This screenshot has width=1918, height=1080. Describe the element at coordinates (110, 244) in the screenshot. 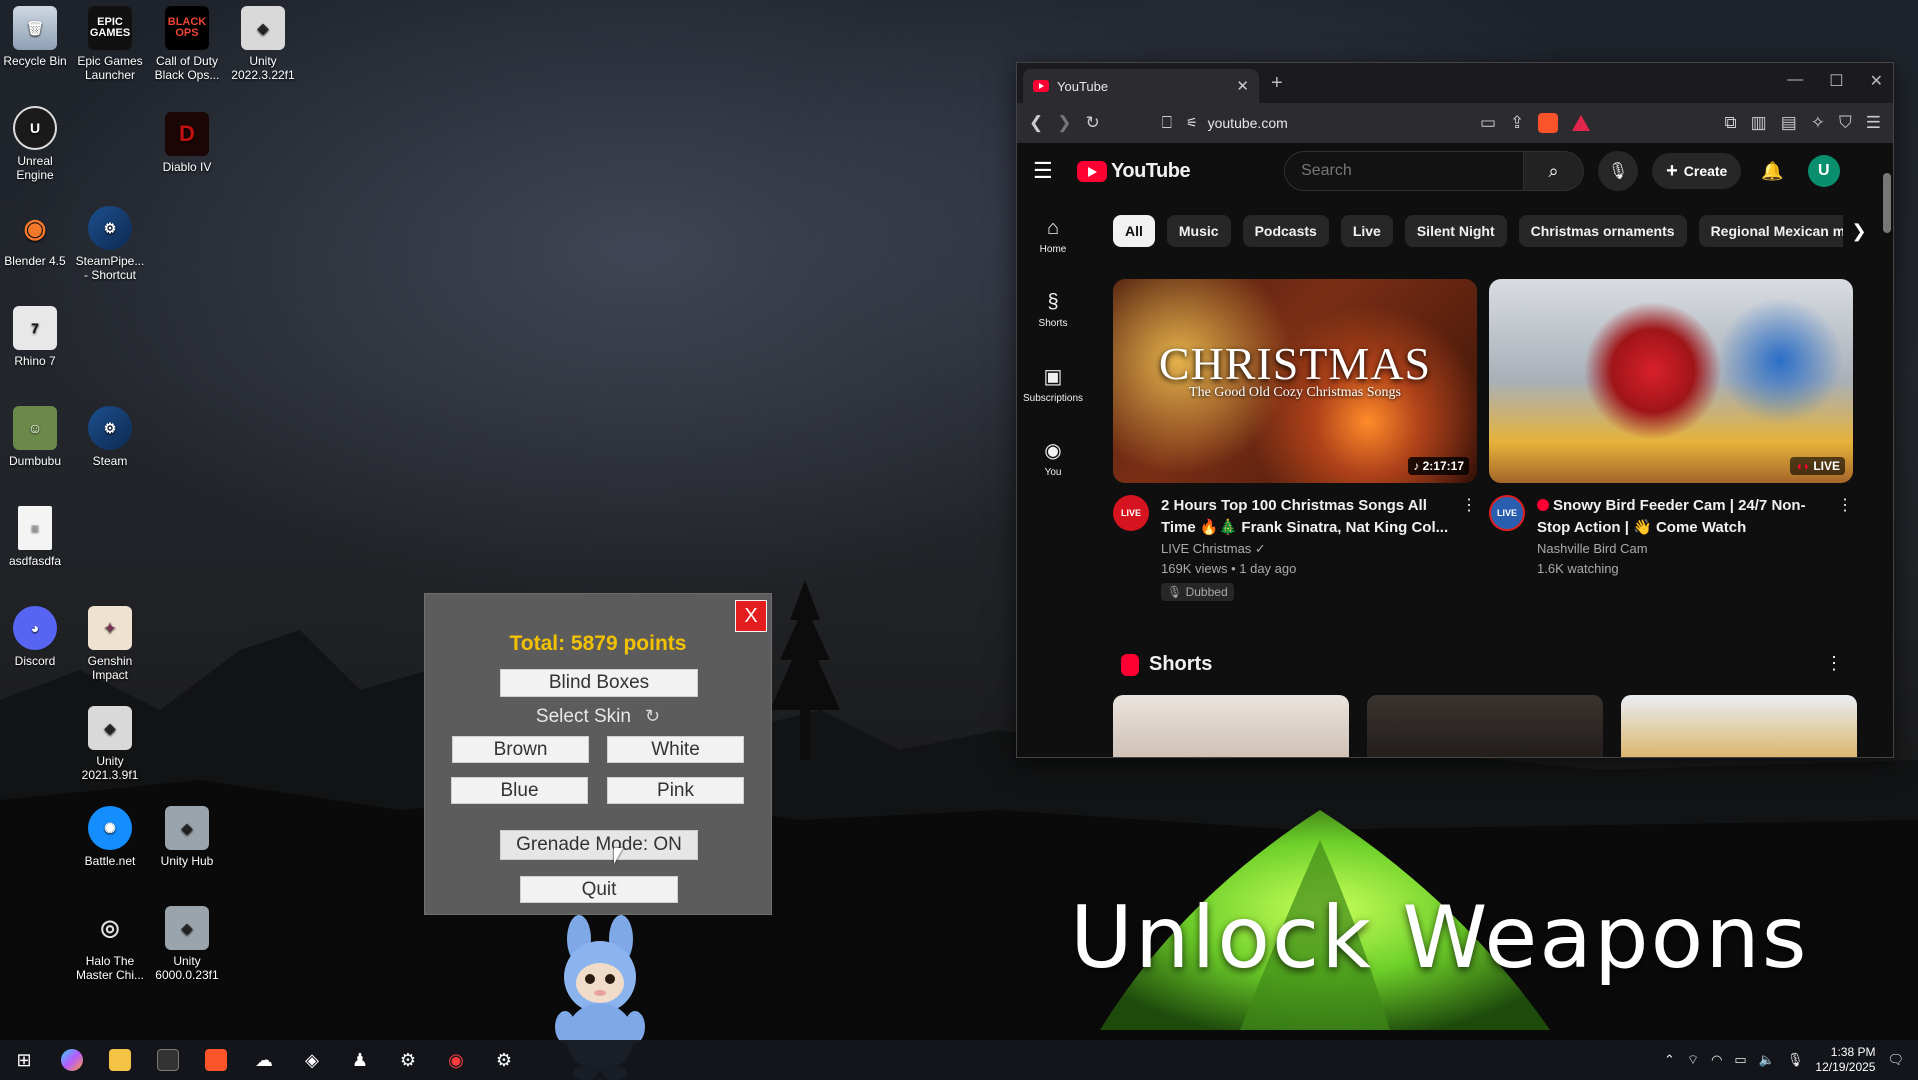

I see `desktop-icon-steampipe: ⚙ SteamPipe... - Shortcut` at that location.